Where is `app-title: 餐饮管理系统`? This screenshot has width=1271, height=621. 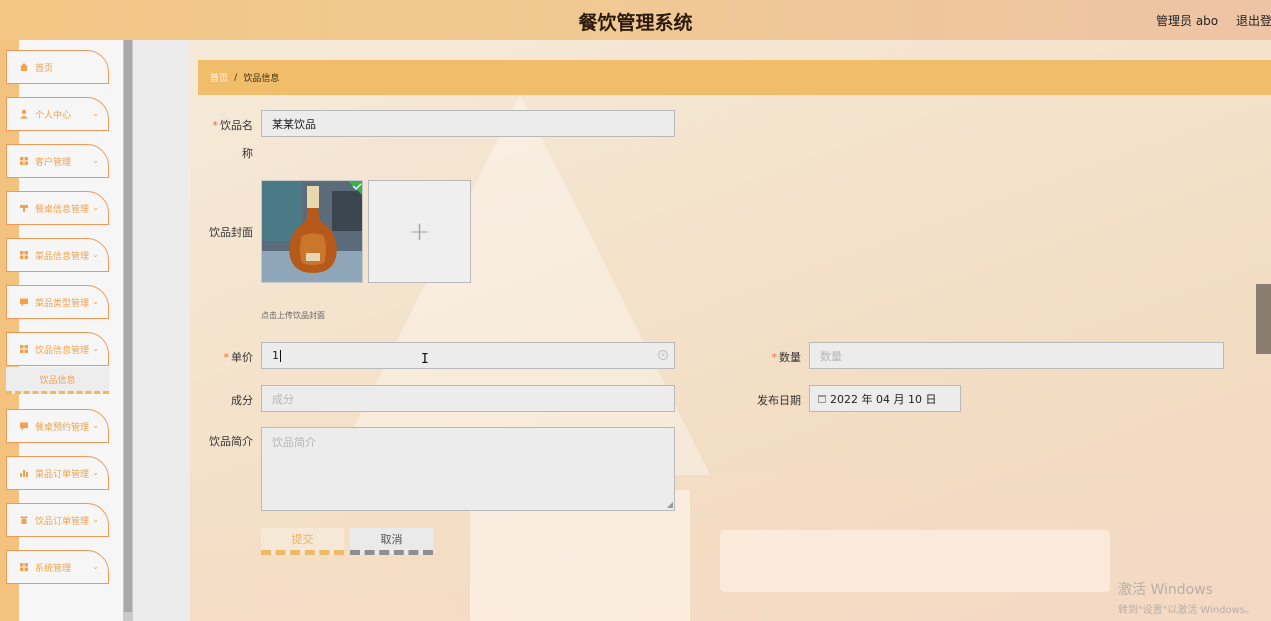 app-title: 餐饮管理系统 is located at coordinates (635, 23).